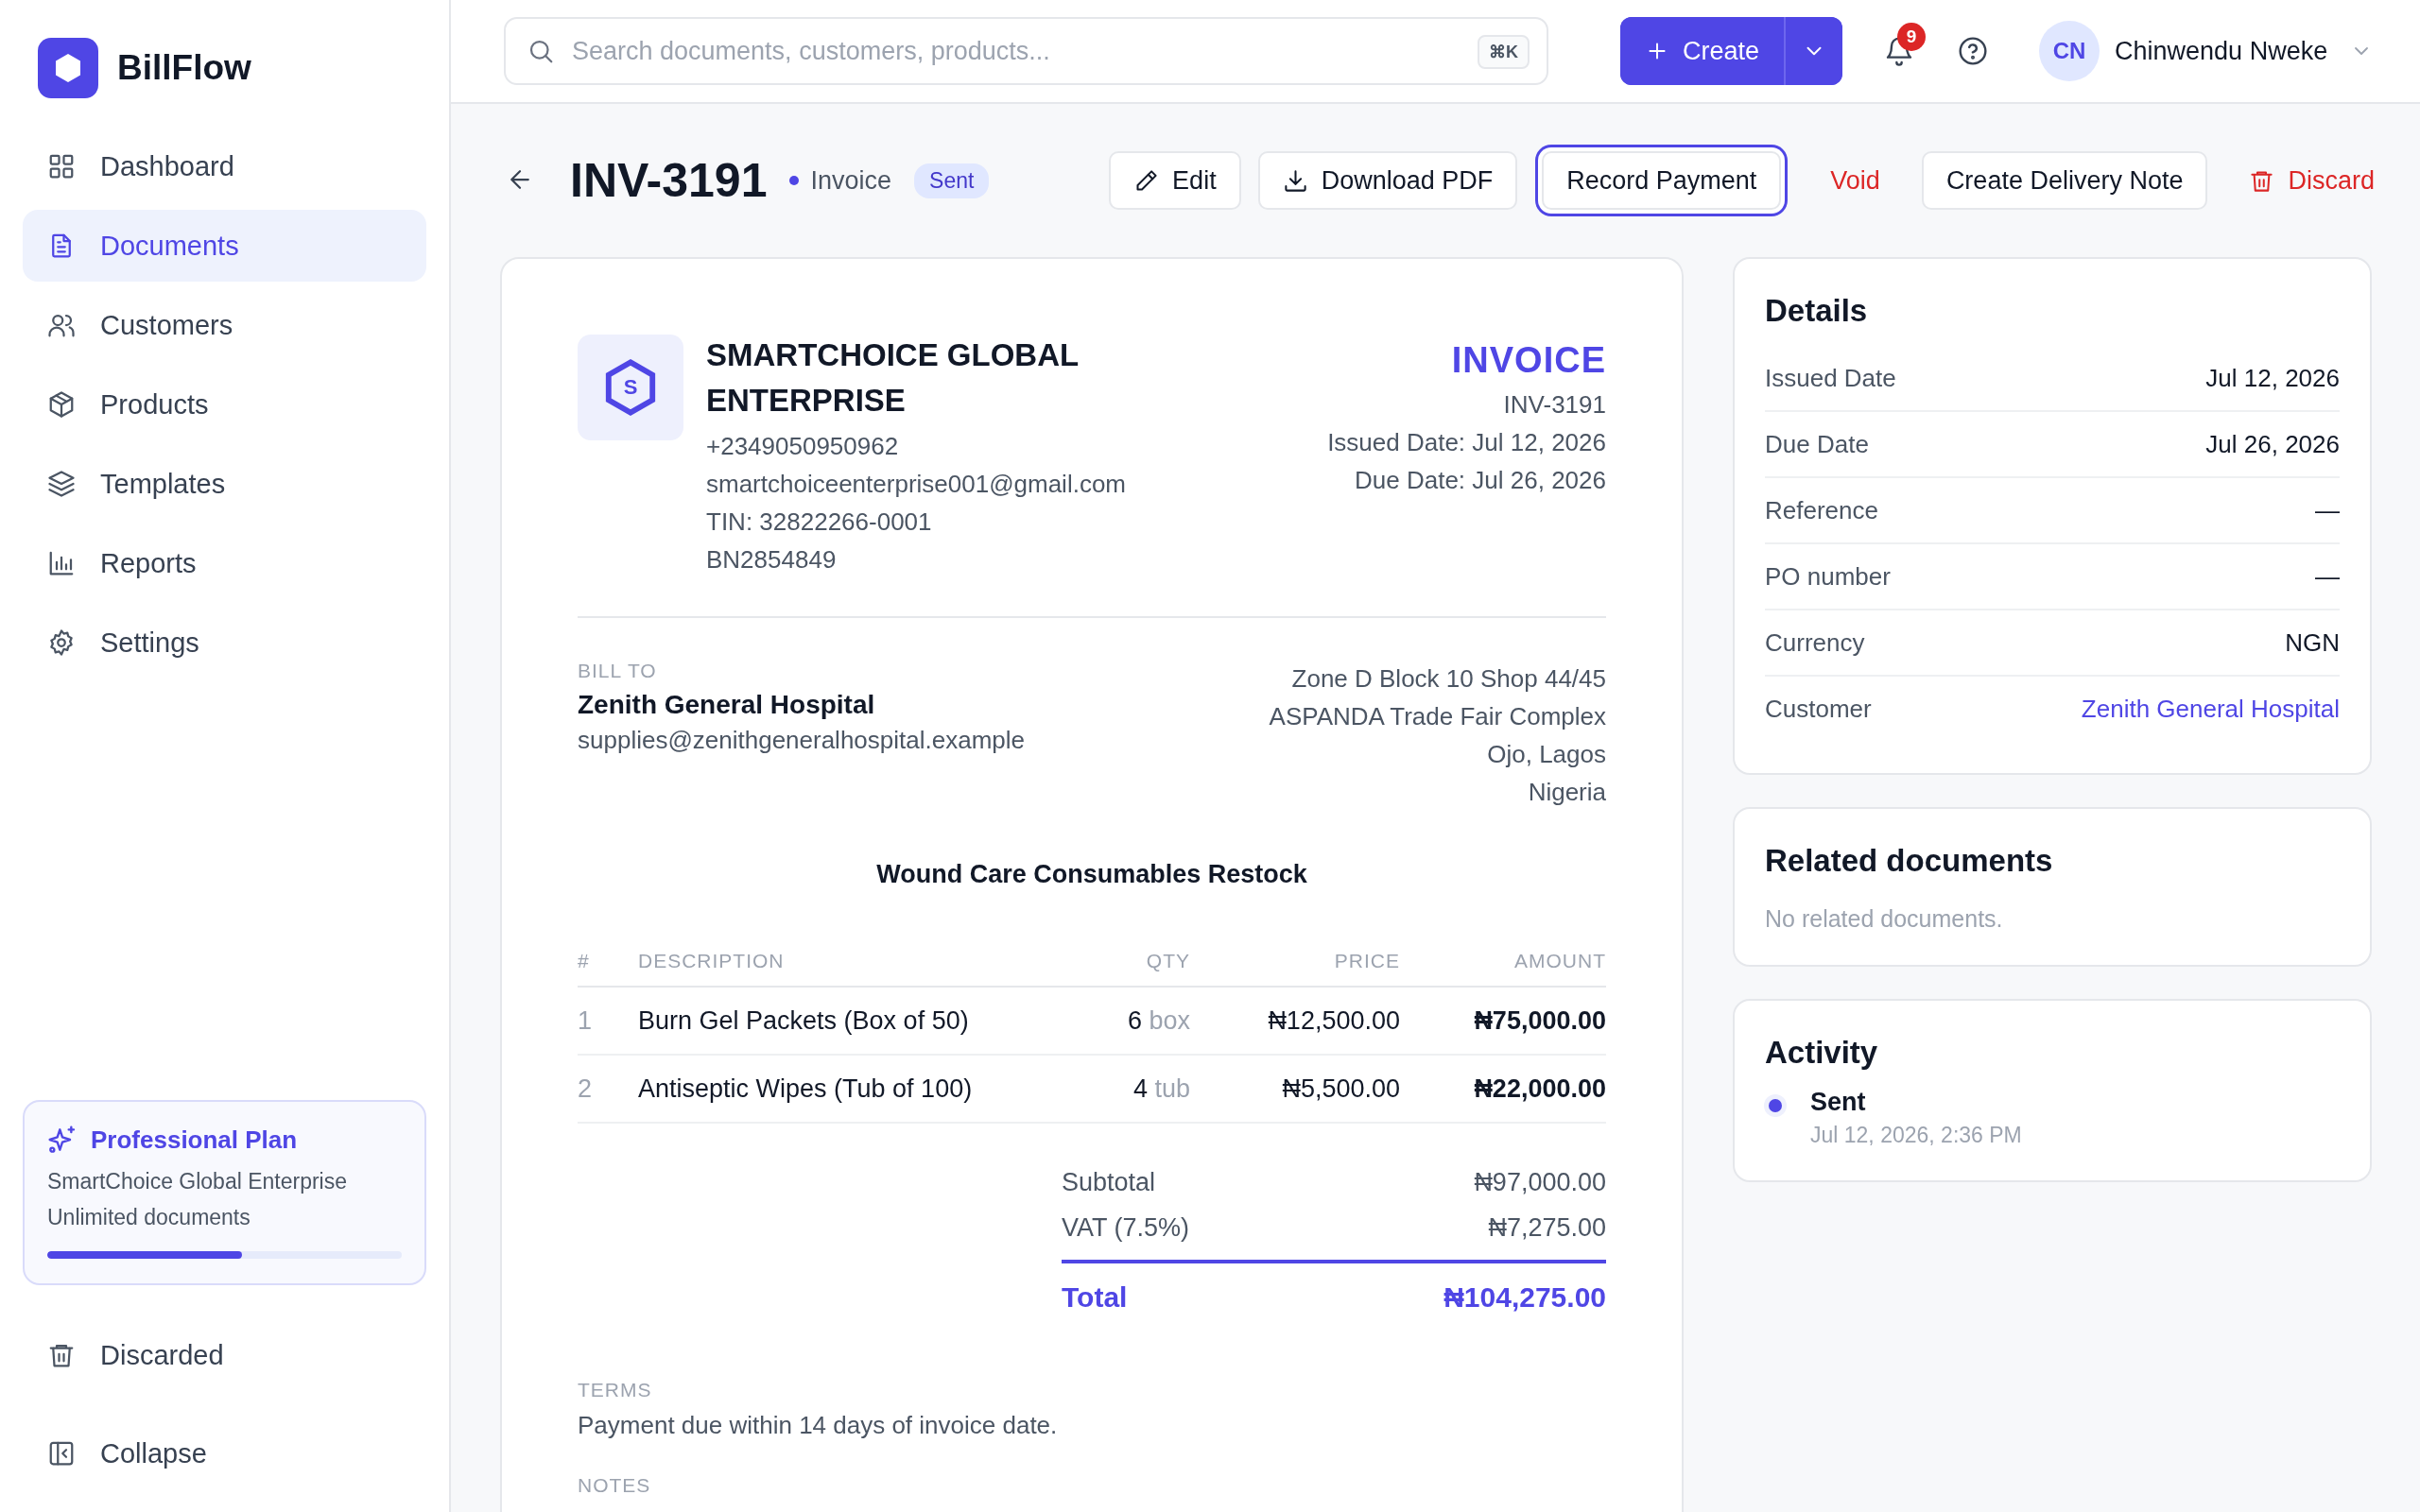 This screenshot has height=1512, width=2420. What do you see at coordinates (772, 560) in the screenshot?
I see `company-detail: BN2854849` at bounding box center [772, 560].